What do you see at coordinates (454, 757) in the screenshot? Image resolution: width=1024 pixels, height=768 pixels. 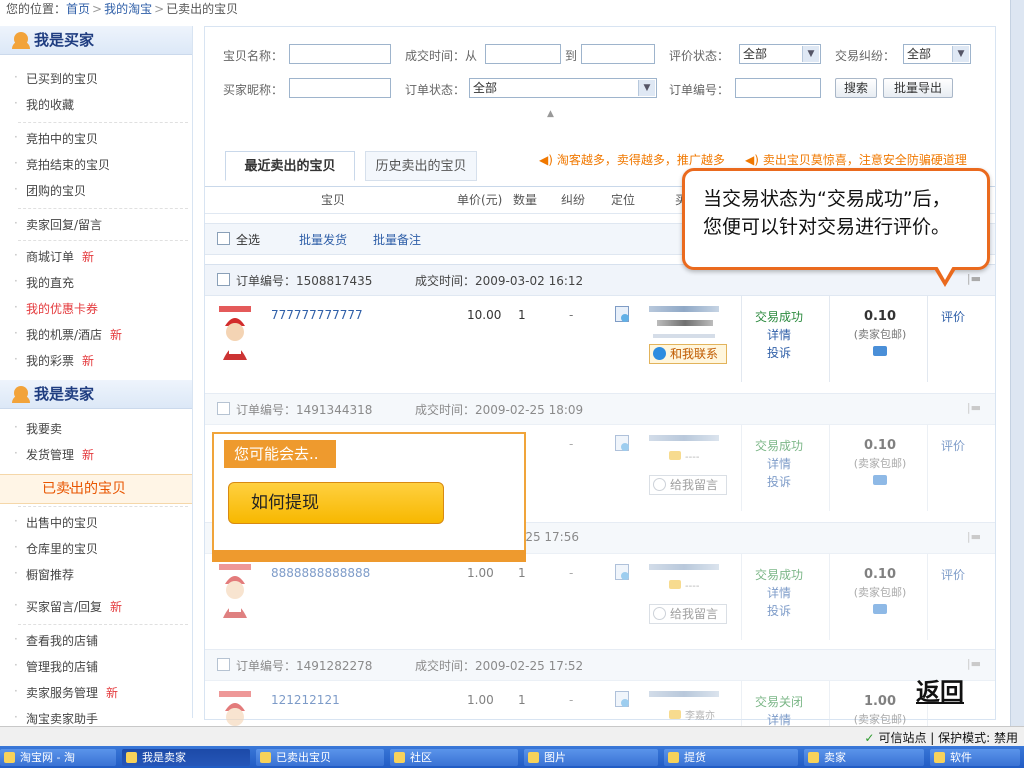 I see `taskbar-button: 社区` at bounding box center [454, 757].